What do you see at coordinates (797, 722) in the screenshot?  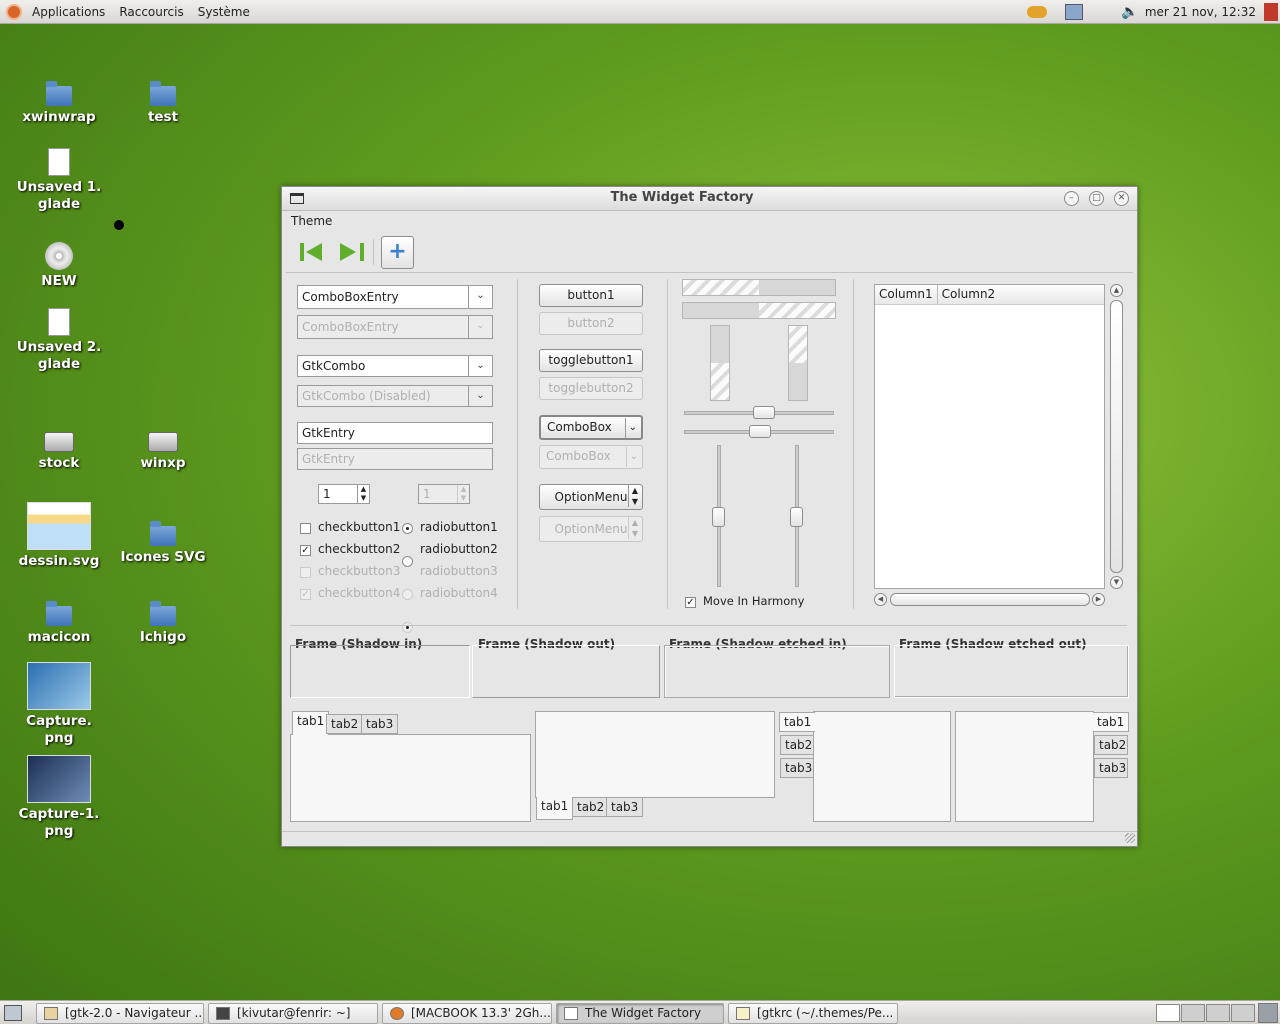 I see `notebook-left-tab1: tab1` at bounding box center [797, 722].